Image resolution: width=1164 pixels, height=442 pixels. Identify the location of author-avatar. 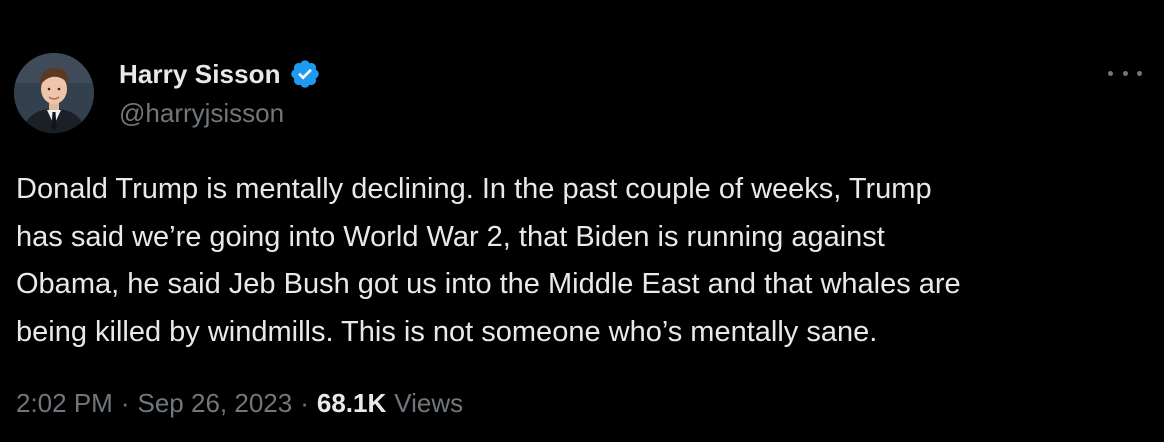
(54, 93).